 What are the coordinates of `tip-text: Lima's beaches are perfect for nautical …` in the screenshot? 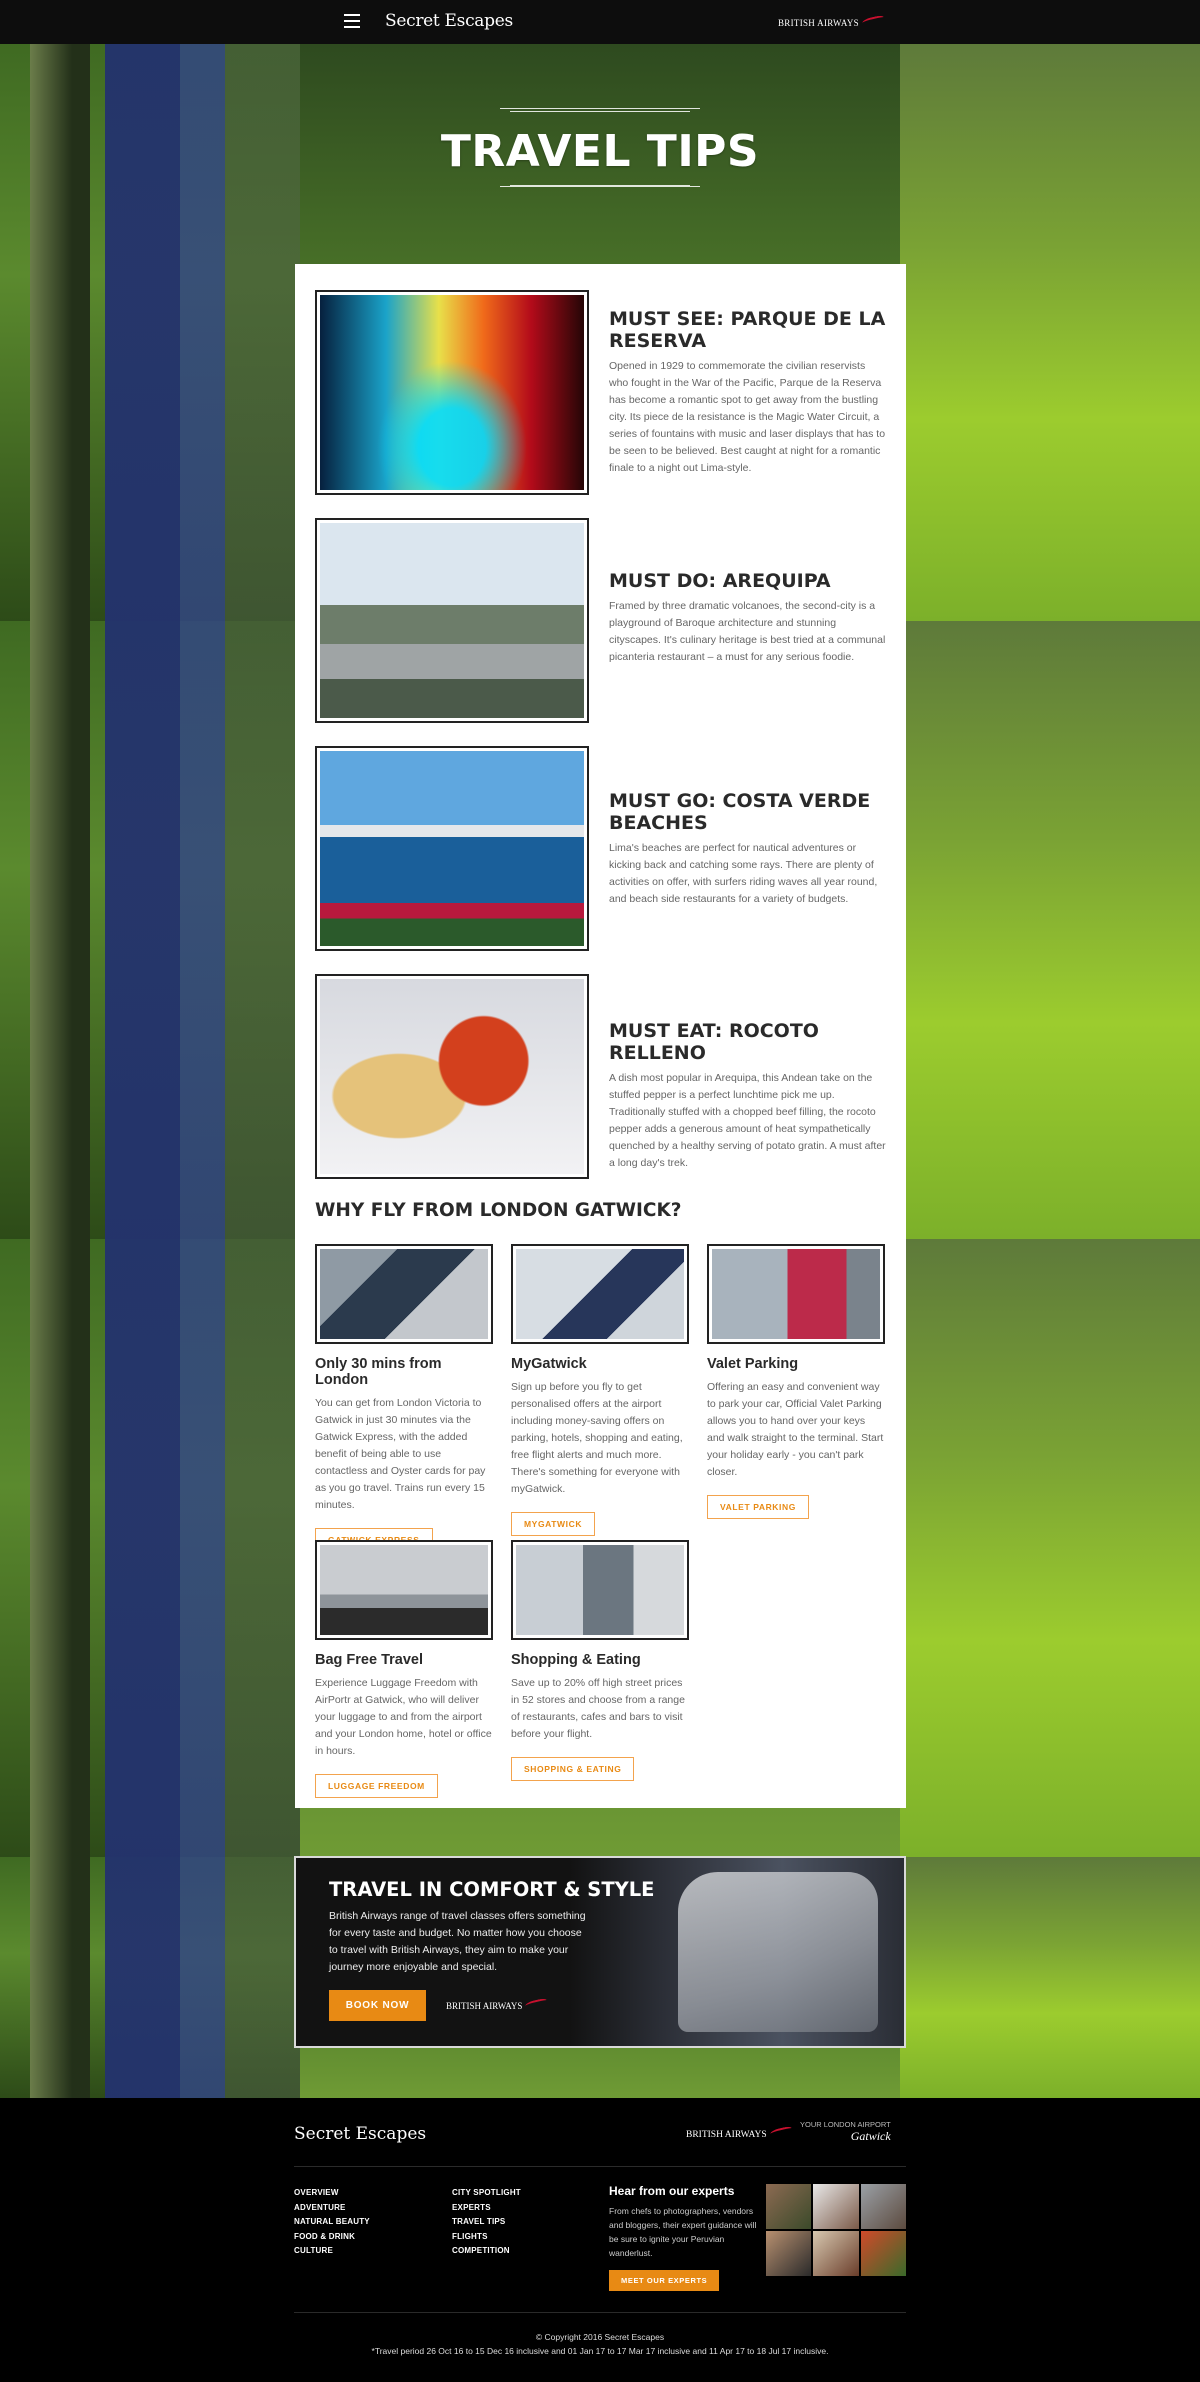 It's located at (743, 873).